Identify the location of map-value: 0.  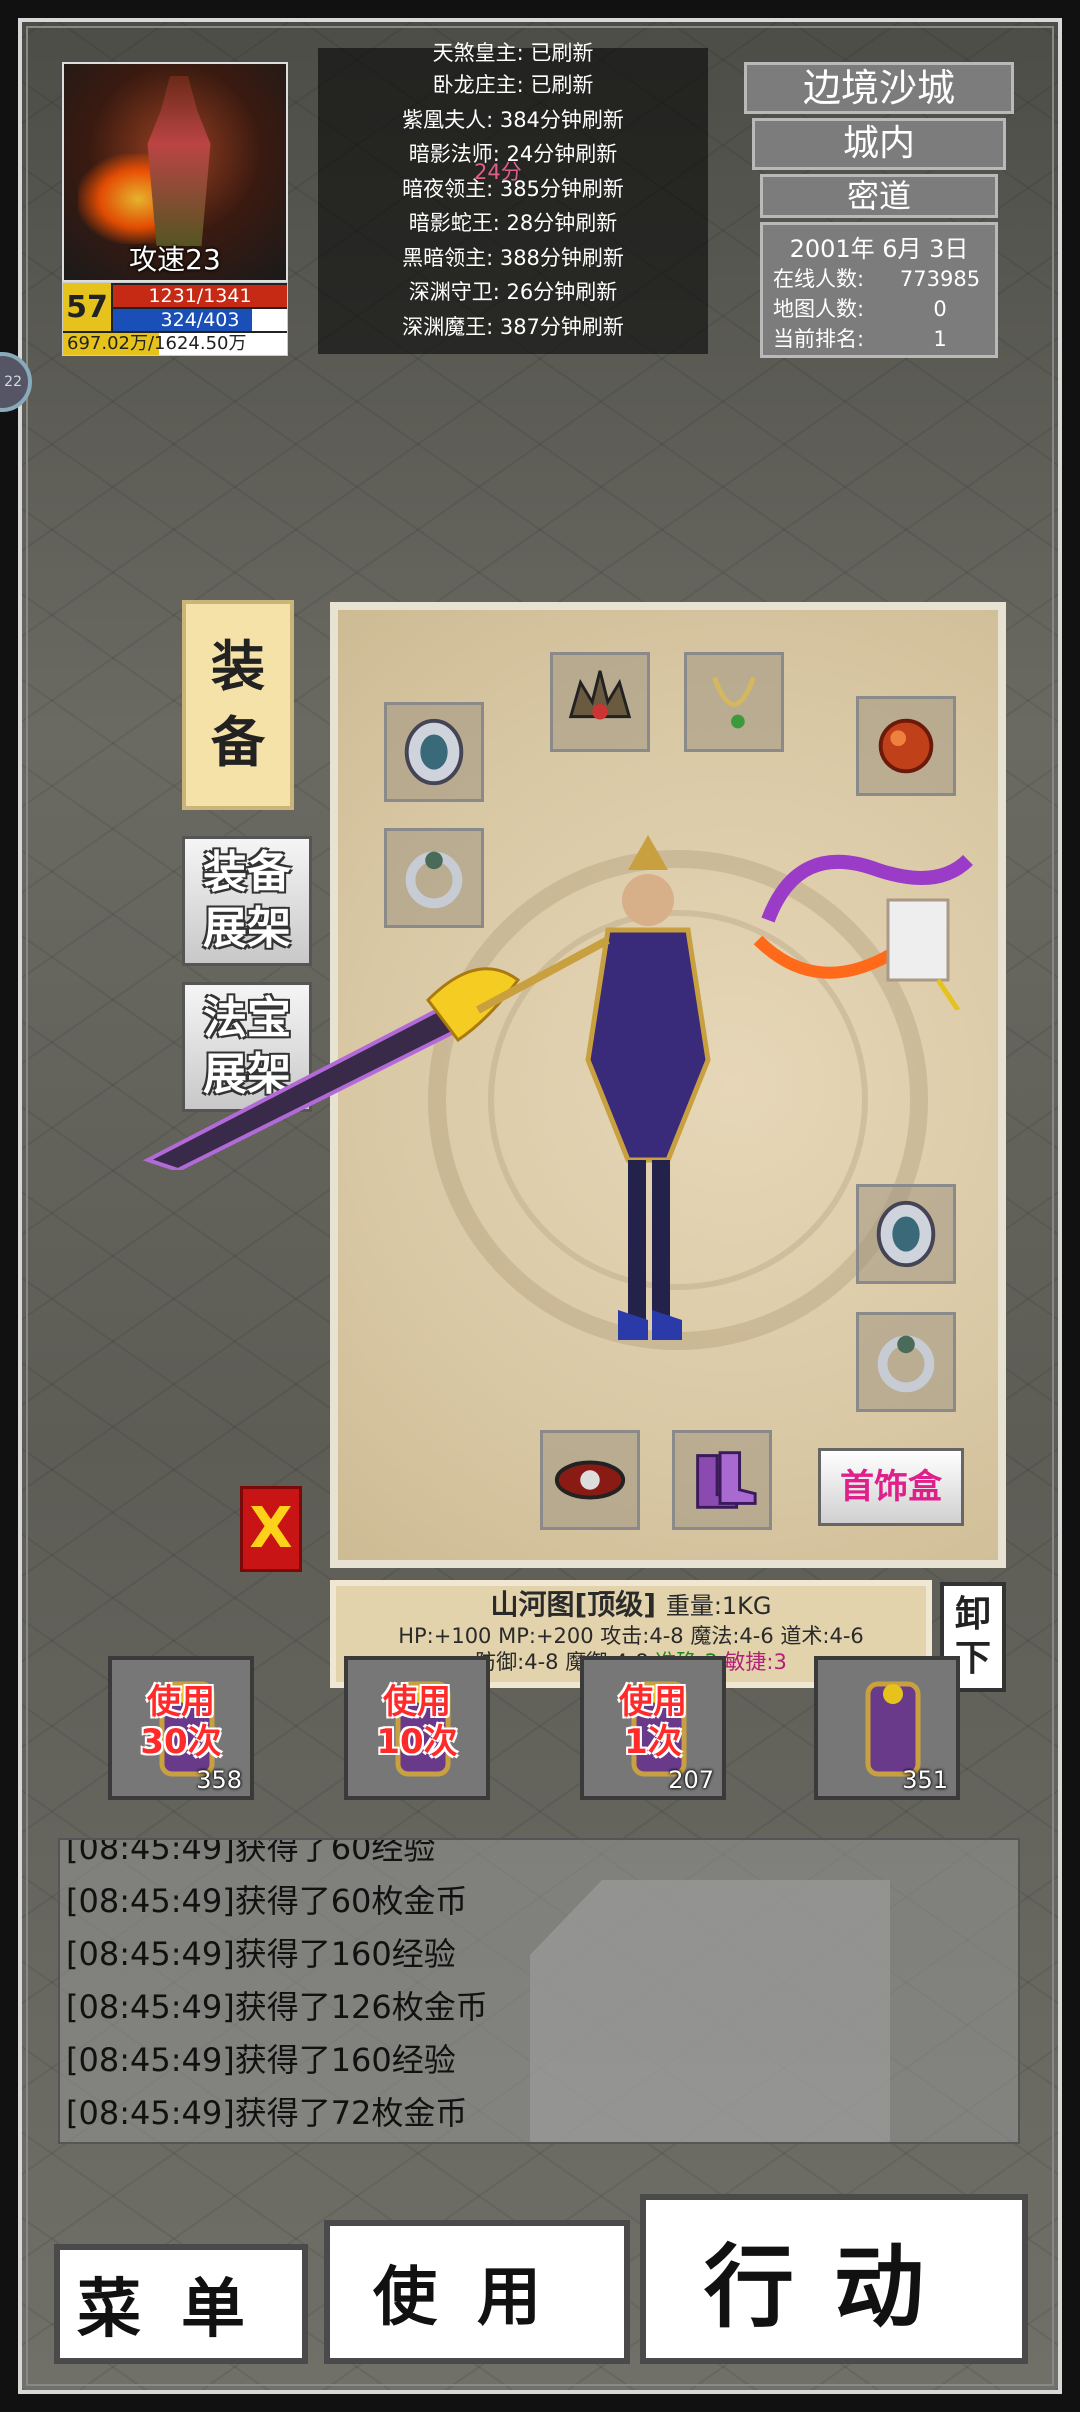
(940, 309).